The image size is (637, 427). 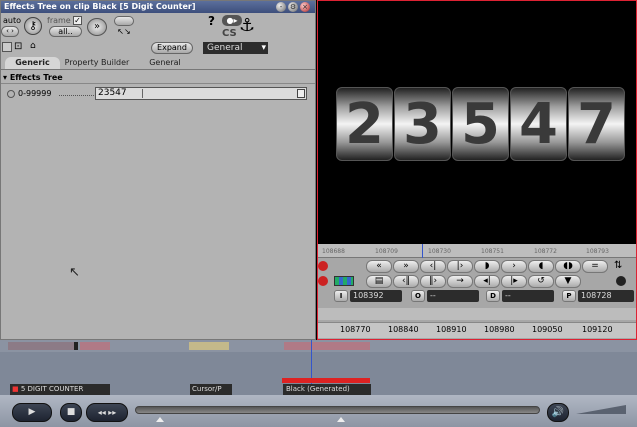 What do you see at coordinates (341, 296) in the screenshot?
I see `in-label: I` at bounding box center [341, 296].